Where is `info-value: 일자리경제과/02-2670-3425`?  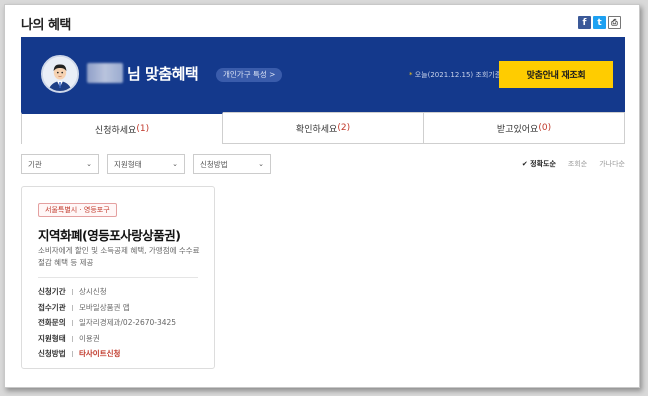 info-value: 일자리경제과/02-2670-3425 is located at coordinates (128, 322).